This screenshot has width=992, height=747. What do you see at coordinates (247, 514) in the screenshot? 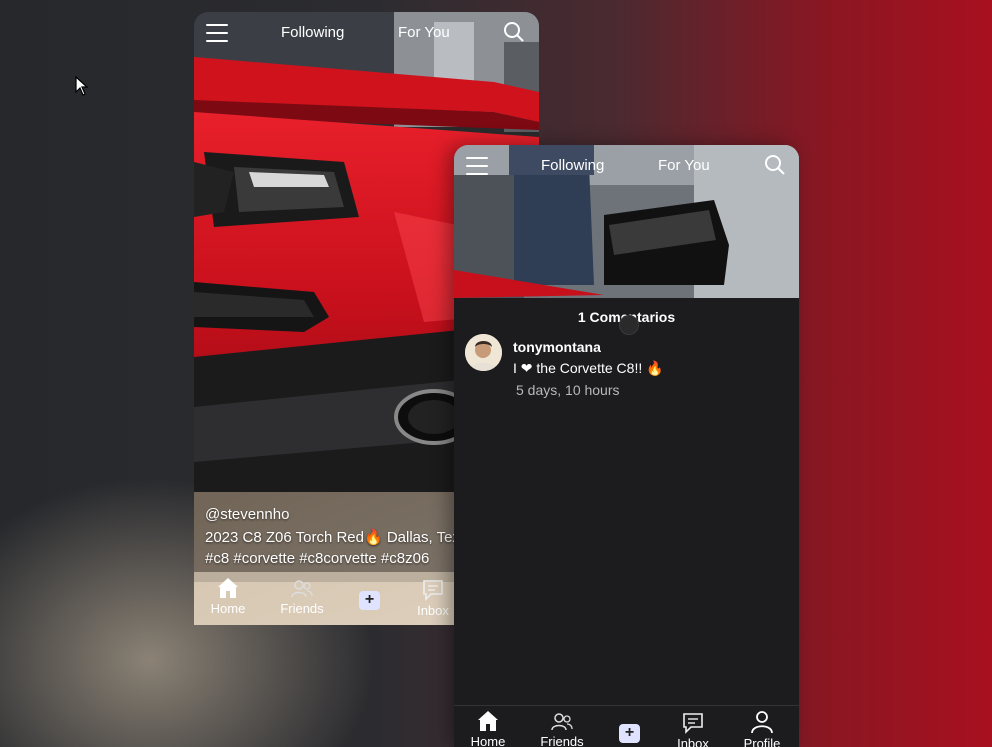
I see `video-author: @stevennho` at bounding box center [247, 514].